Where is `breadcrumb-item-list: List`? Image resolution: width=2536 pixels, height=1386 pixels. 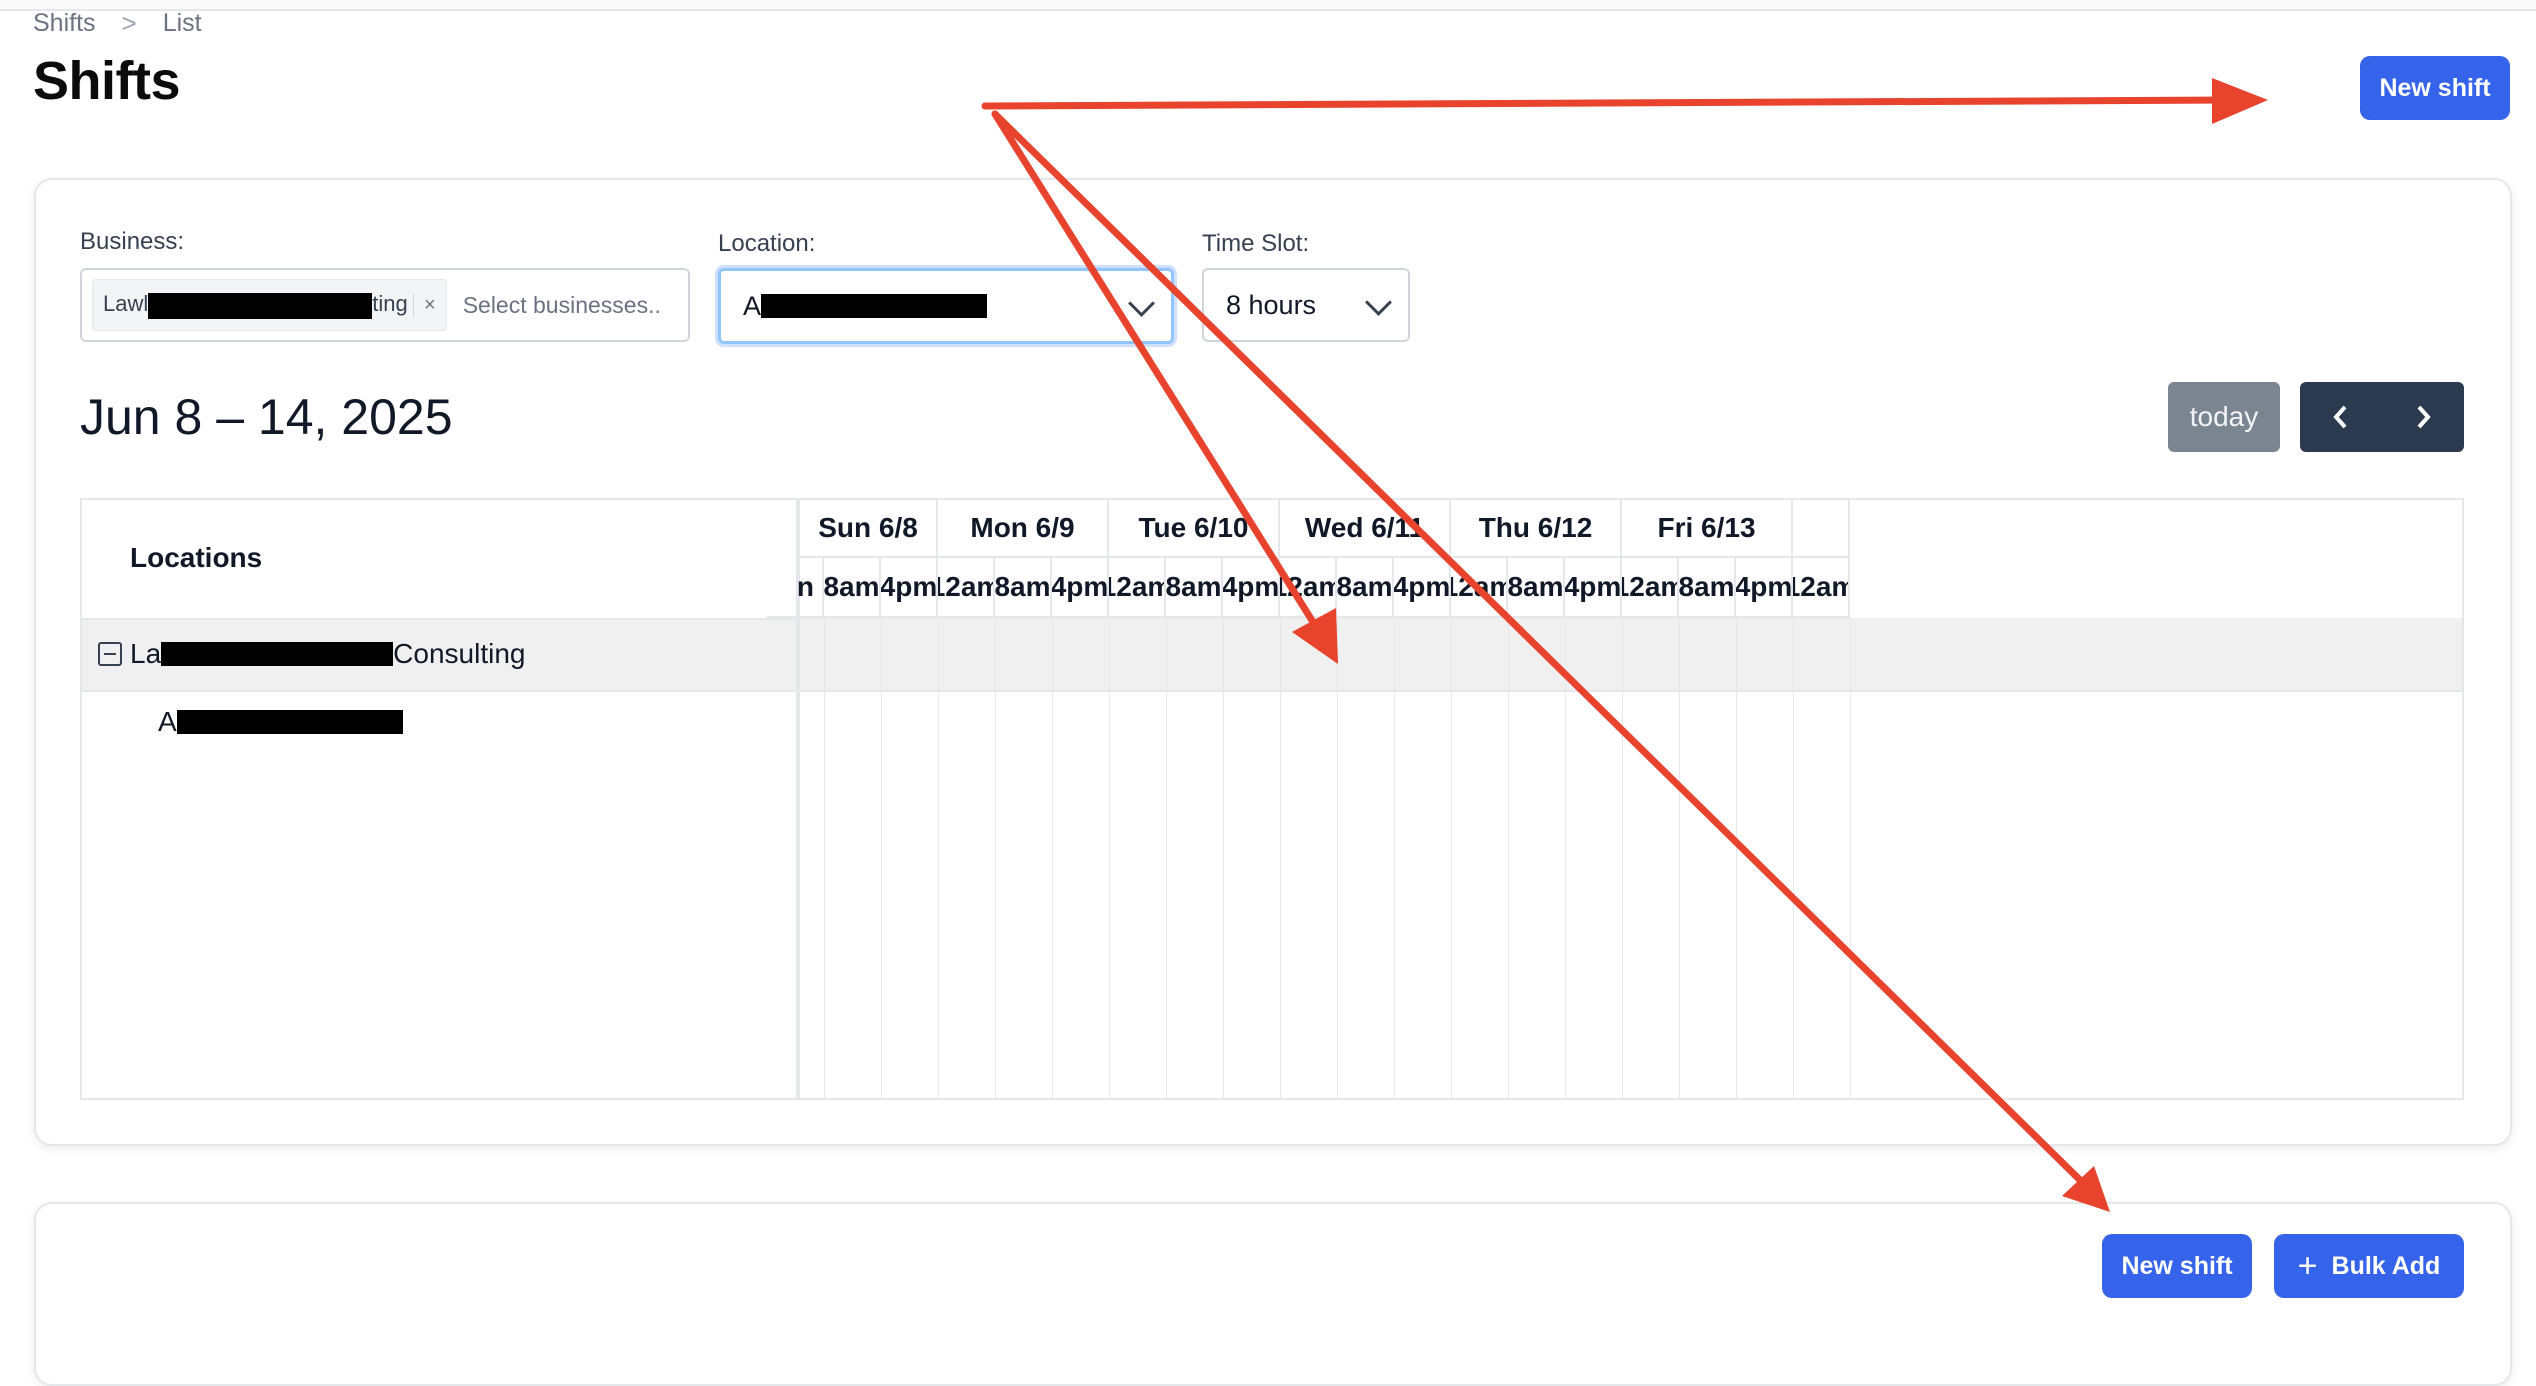 breadcrumb-item-list: List is located at coordinates (182, 22).